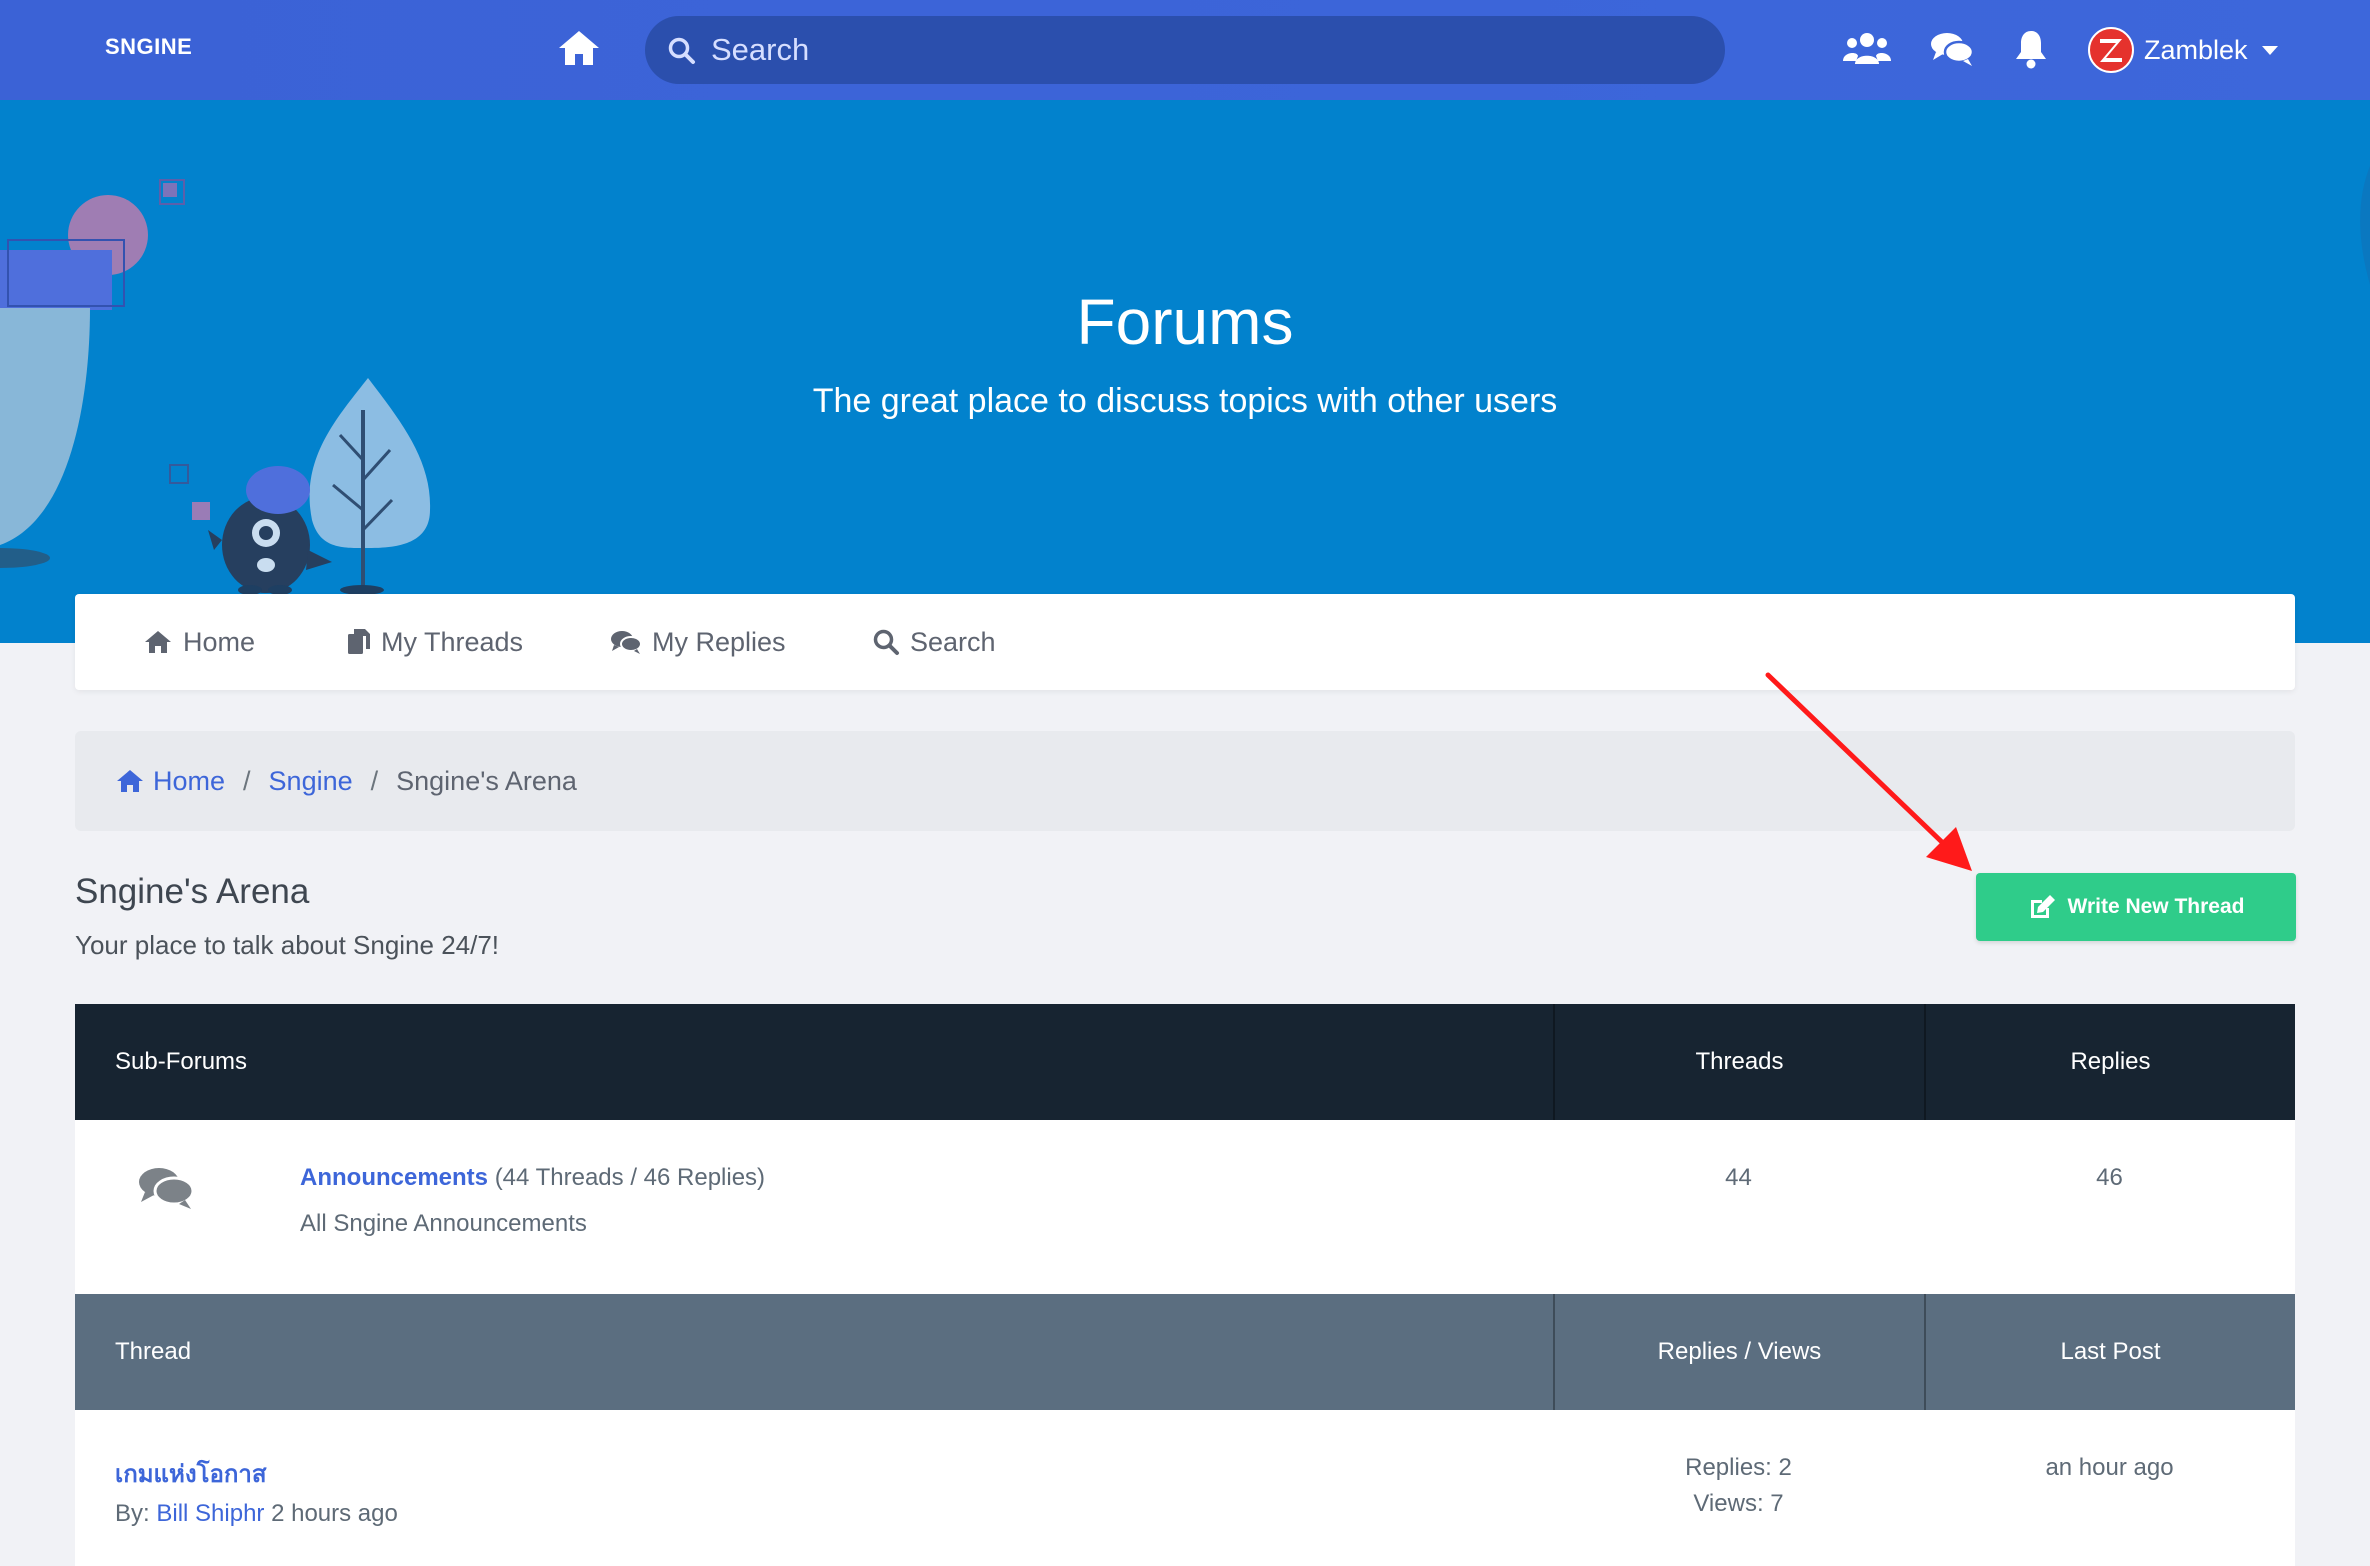  What do you see at coordinates (719, 641) in the screenshot?
I see `tab-label: My Replies` at bounding box center [719, 641].